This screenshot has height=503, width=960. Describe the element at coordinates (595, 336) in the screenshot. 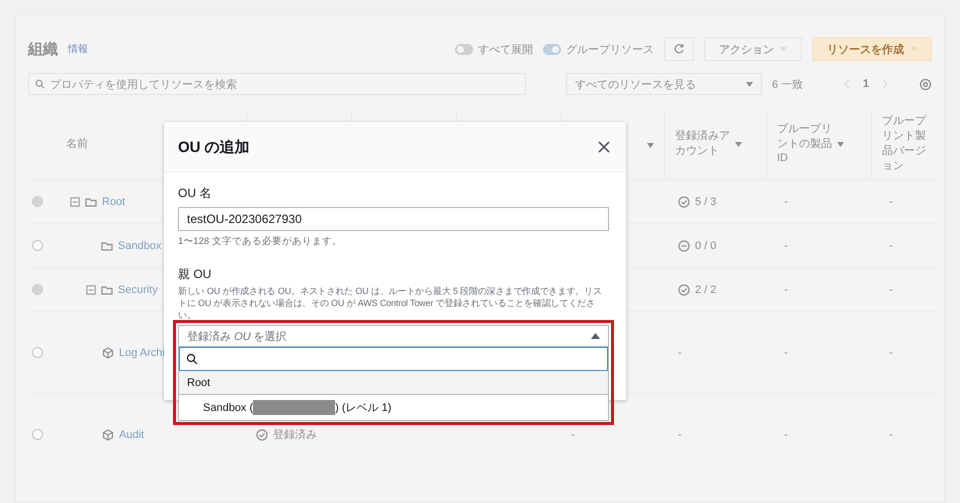

I see `caret-up-icon` at that location.